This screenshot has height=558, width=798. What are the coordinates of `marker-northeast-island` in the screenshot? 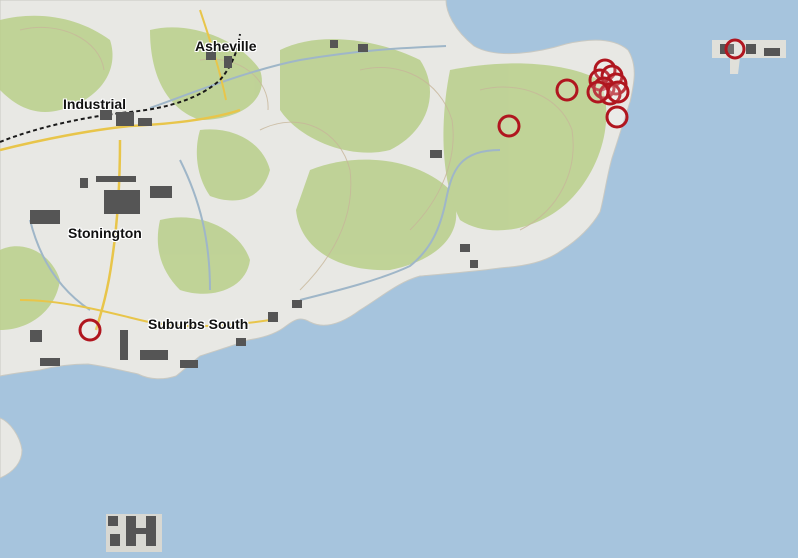 It's located at (735, 49).